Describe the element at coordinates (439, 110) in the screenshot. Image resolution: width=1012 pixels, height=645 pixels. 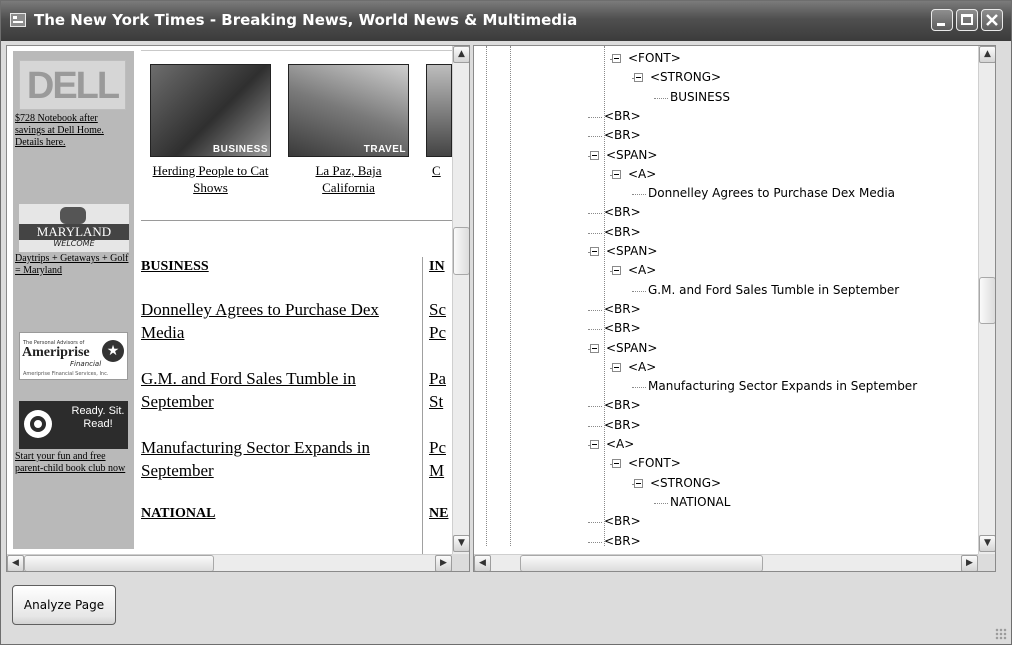
I see `photo-thumbnail` at that location.